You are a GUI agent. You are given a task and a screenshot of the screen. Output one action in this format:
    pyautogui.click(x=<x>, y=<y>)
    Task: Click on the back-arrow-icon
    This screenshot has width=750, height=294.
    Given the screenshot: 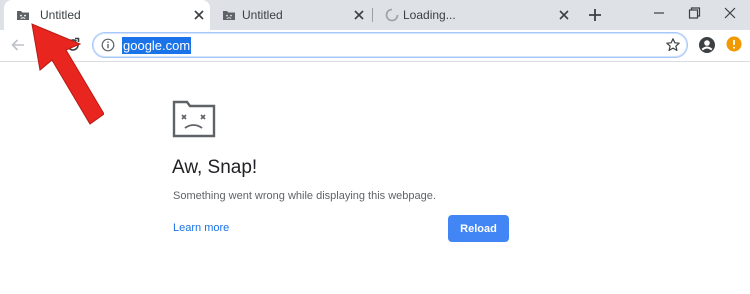 What is the action you would take?
    pyautogui.click(x=18, y=45)
    